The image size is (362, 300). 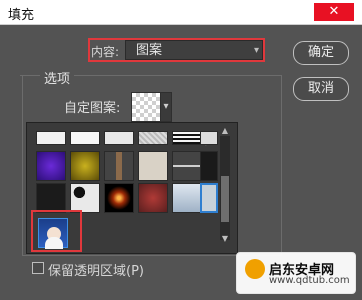 What do you see at coordinates (321, 53) in the screenshot?
I see `ok-button: 确定` at bounding box center [321, 53].